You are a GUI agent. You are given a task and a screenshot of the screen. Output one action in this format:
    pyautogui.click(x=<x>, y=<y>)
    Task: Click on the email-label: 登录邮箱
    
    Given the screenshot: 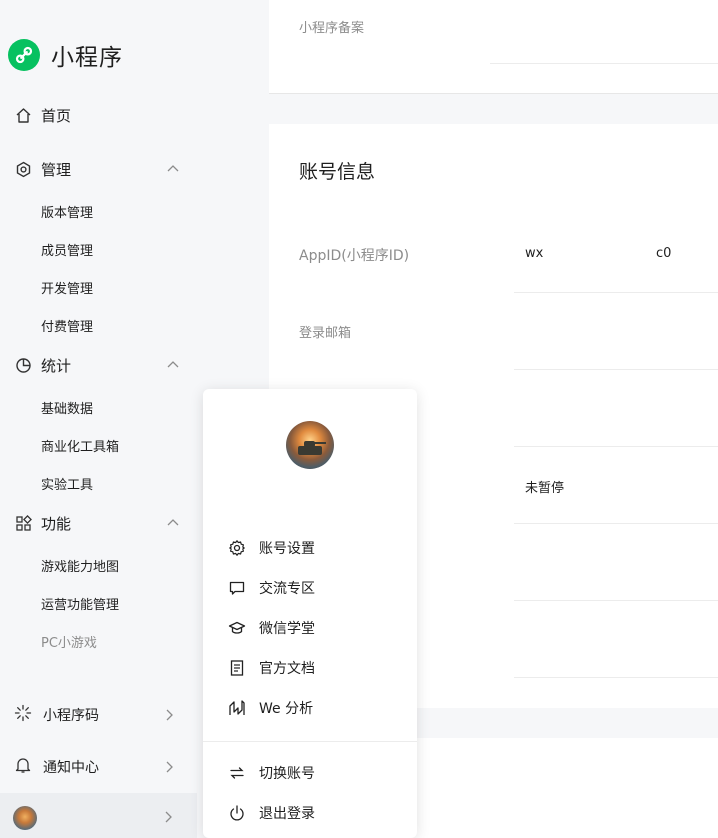 What is the action you would take?
    pyautogui.click(x=325, y=333)
    